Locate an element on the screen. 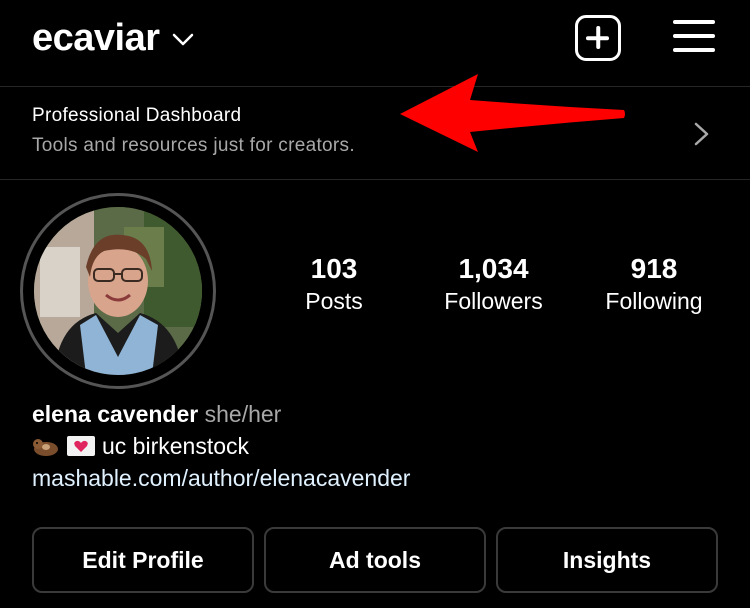 This screenshot has height=608, width=750. heart-letter-emoji is located at coordinates (81, 446).